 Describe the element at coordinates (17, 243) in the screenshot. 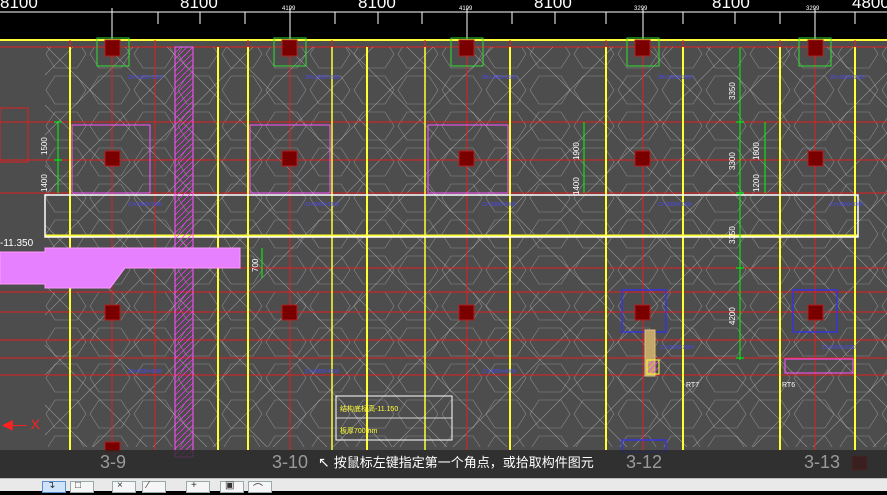

I see `elevation-label: -11.350` at that location.